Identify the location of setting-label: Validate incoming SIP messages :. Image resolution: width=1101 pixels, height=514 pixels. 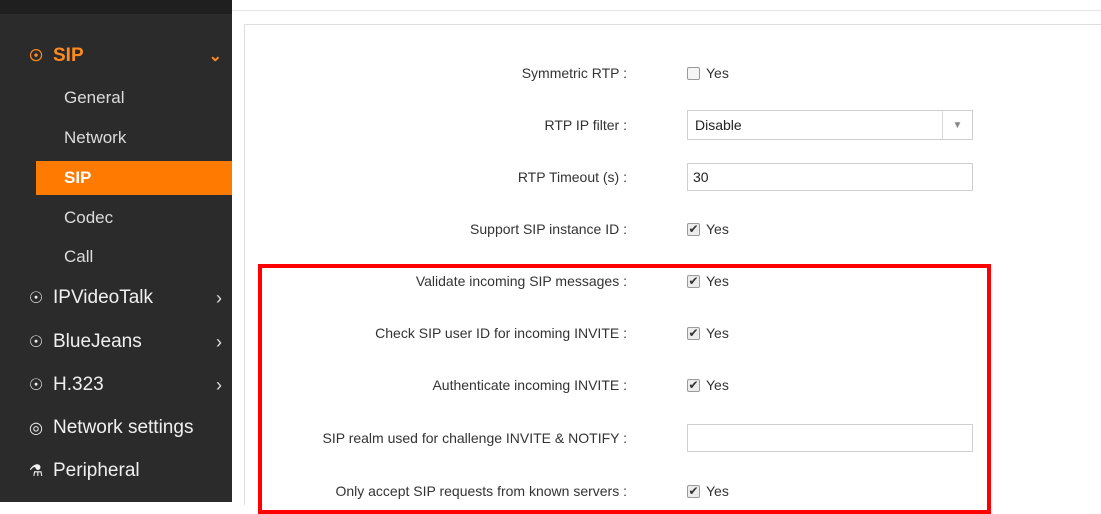
(521, 281).